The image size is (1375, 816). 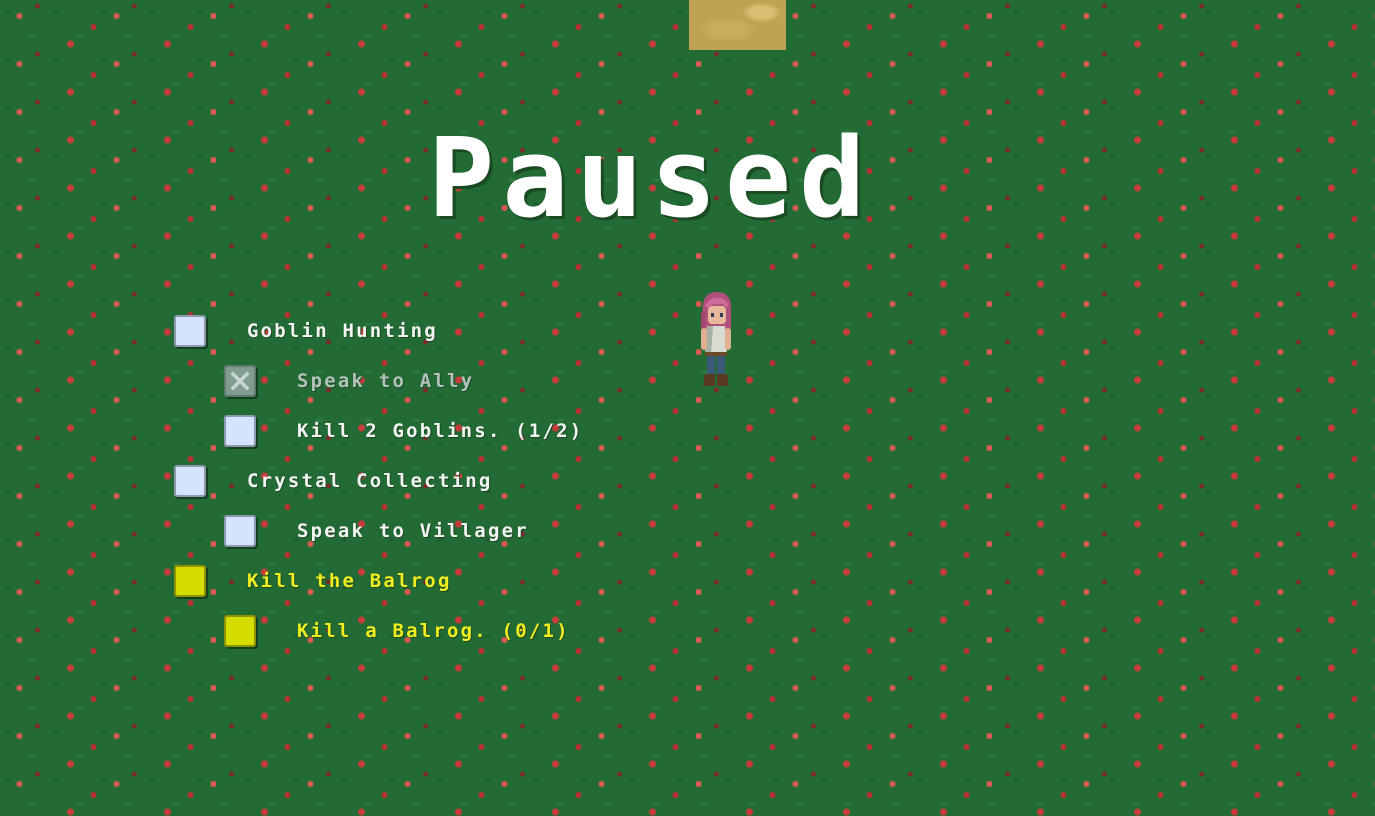 I want to click on objective-row-speak-to-ally: Speak to Ally, so click(x=349, y=381).